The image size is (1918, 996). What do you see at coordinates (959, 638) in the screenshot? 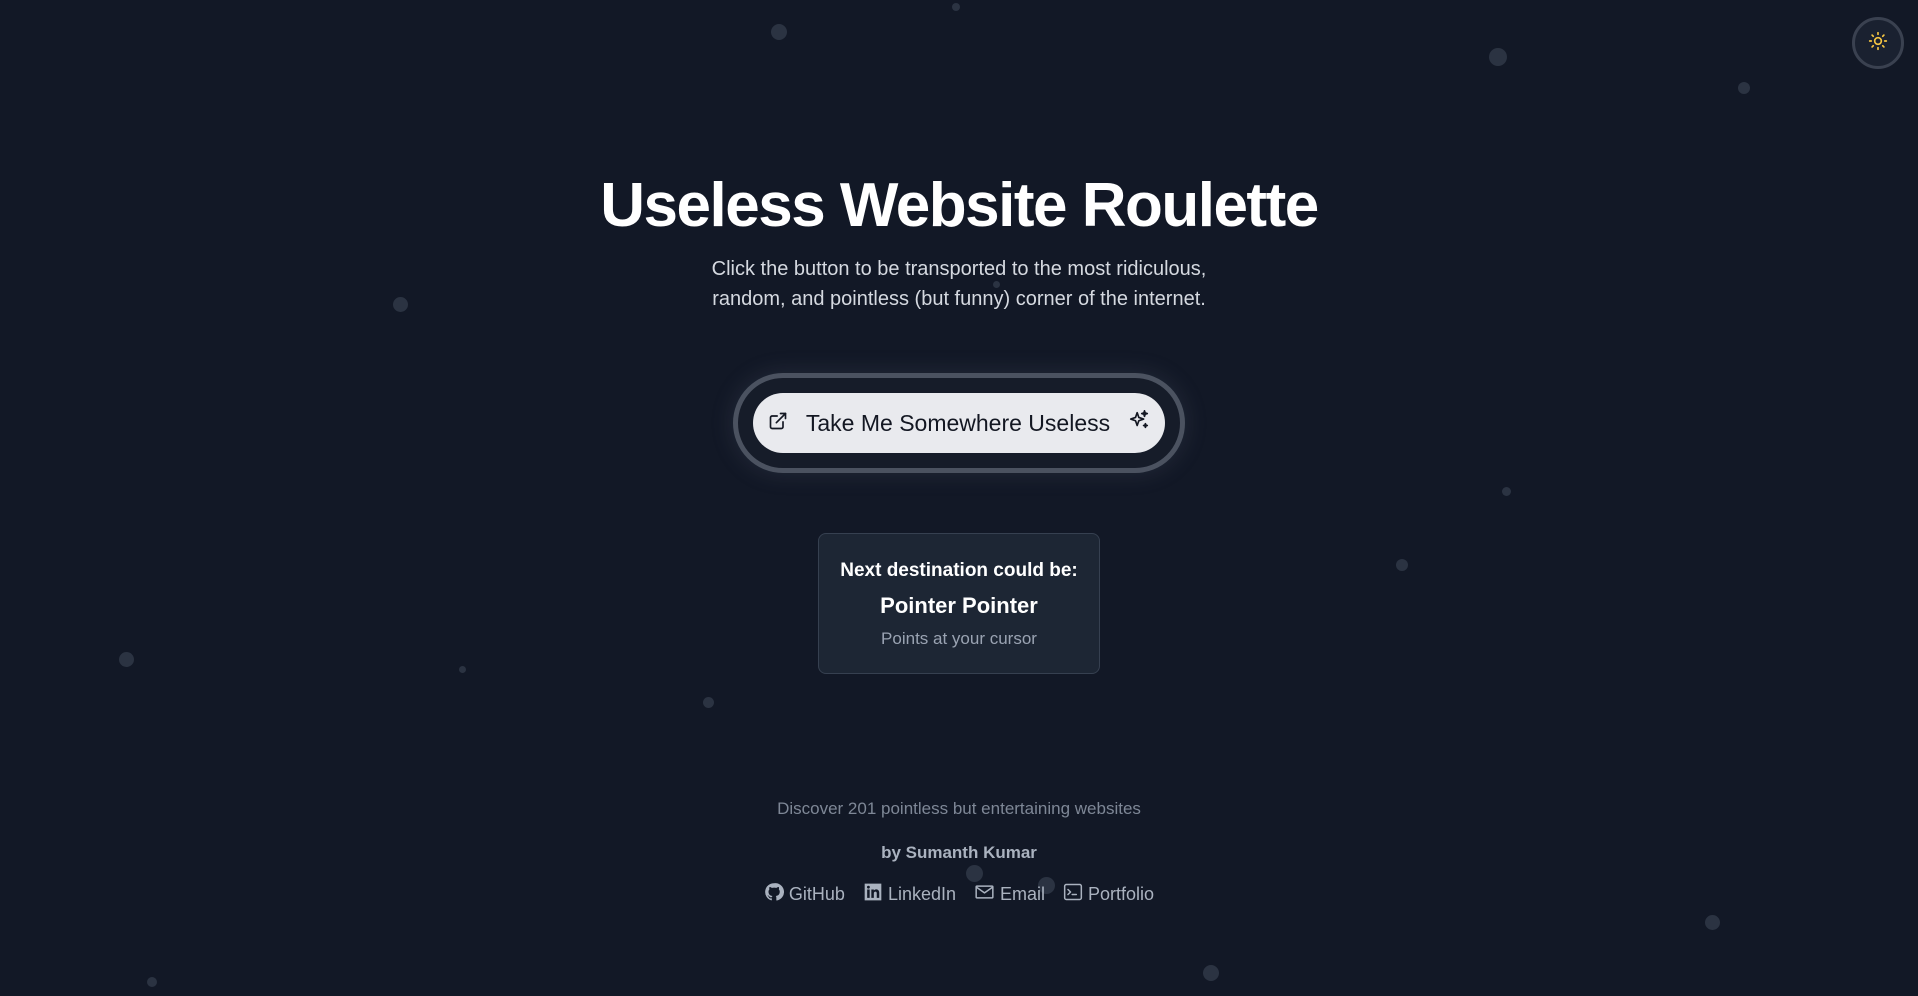
I see `next-destination-description: Points at your cursor` at bounding box center [959, 638].